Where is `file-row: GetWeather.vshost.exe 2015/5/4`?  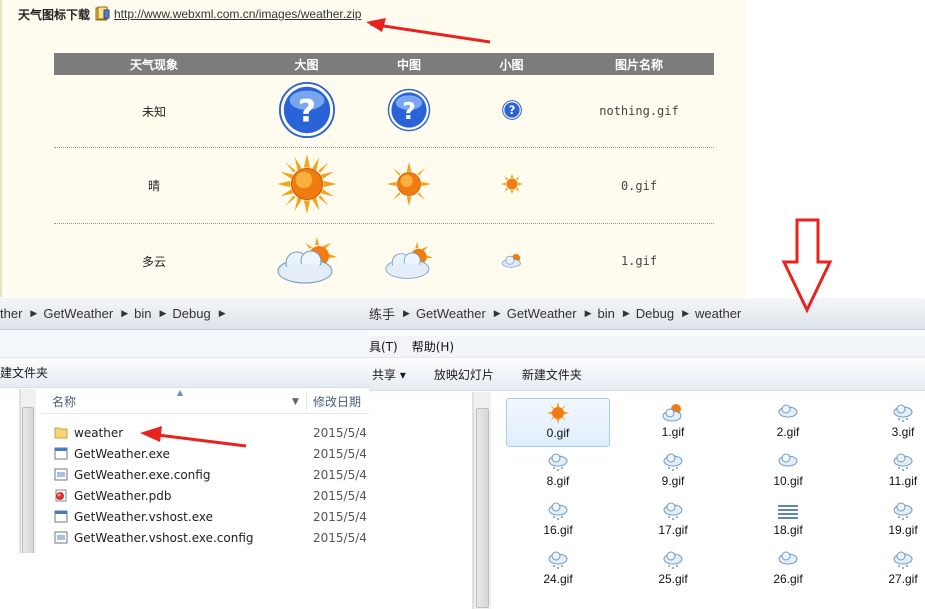 file-row: GetWeather.vshost.exe 2015/5/4 is located at coordinates (206, 516).